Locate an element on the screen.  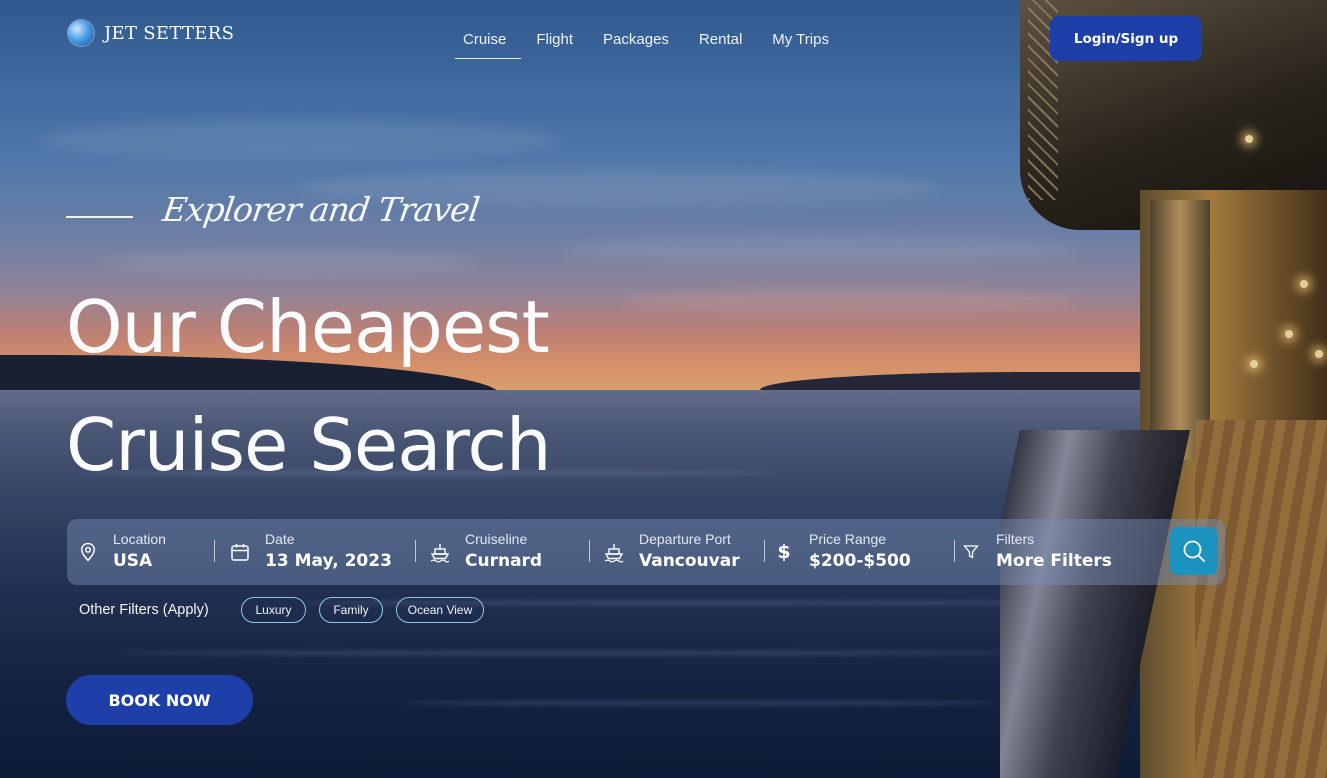
filter-chip-luxury: Luxury is located at coordinates (273, 610).